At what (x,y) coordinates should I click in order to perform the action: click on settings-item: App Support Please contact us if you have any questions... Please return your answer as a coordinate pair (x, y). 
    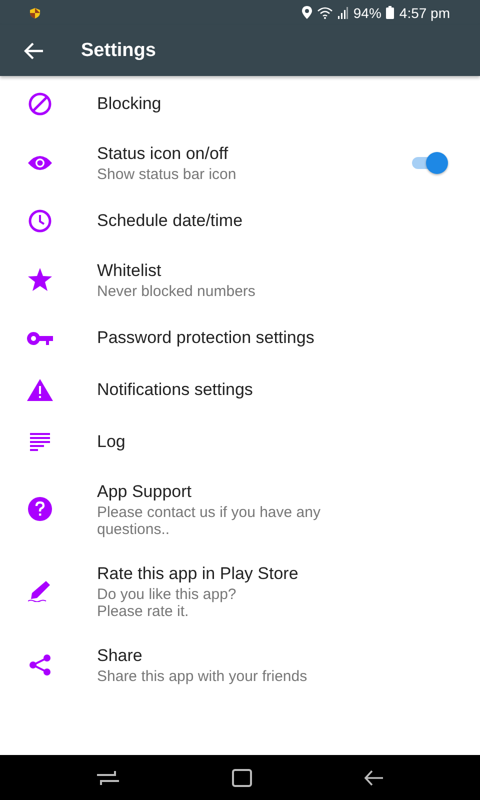
    Looking at the image, I should click on (240, 509).